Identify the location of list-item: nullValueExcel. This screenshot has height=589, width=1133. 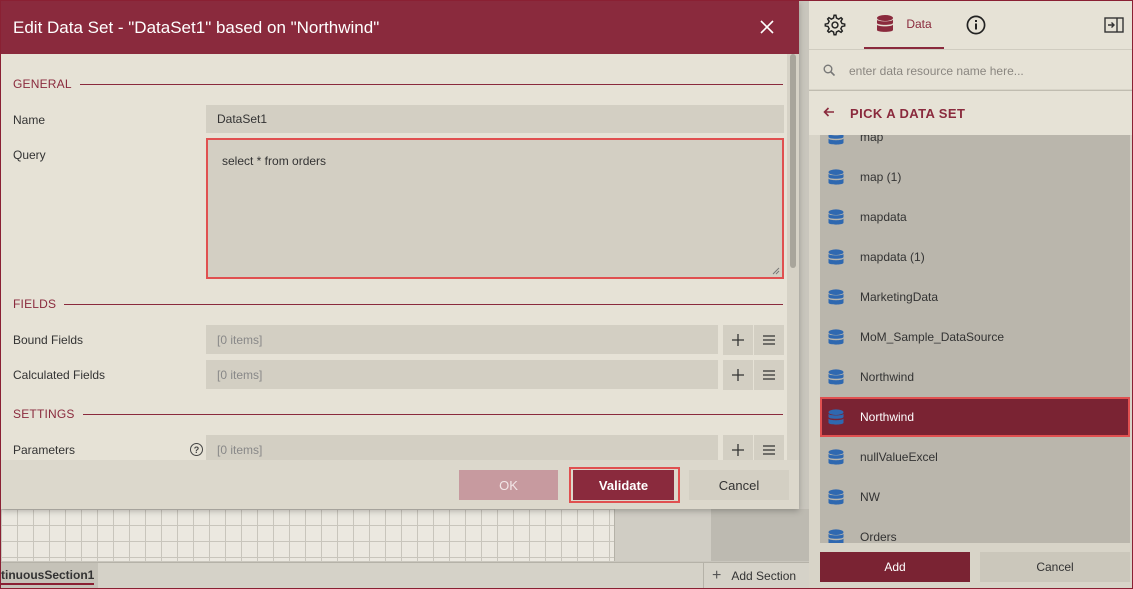
(975, 457).